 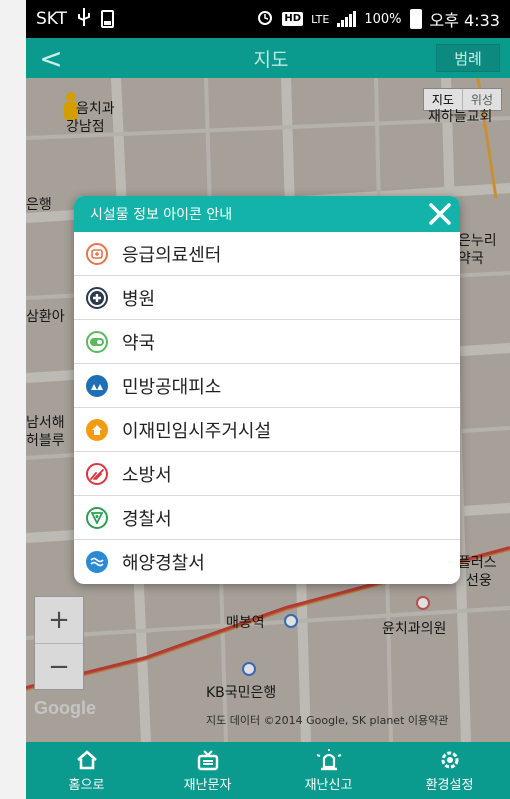 I want to click on legend-item-shelter: 민방공대피소, so click(x=267, y=386).